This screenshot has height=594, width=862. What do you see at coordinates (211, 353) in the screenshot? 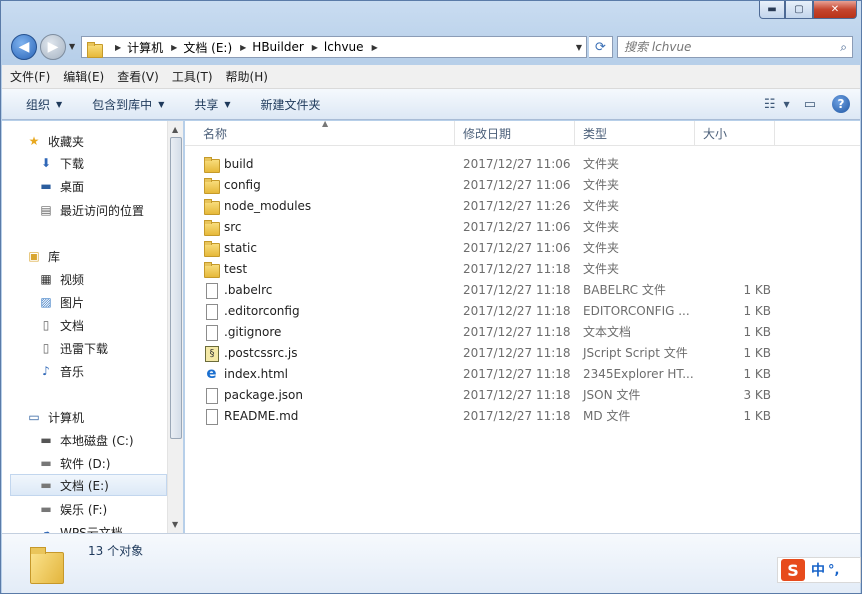
I see `script-file-icon` at bounding box center [211, 353].